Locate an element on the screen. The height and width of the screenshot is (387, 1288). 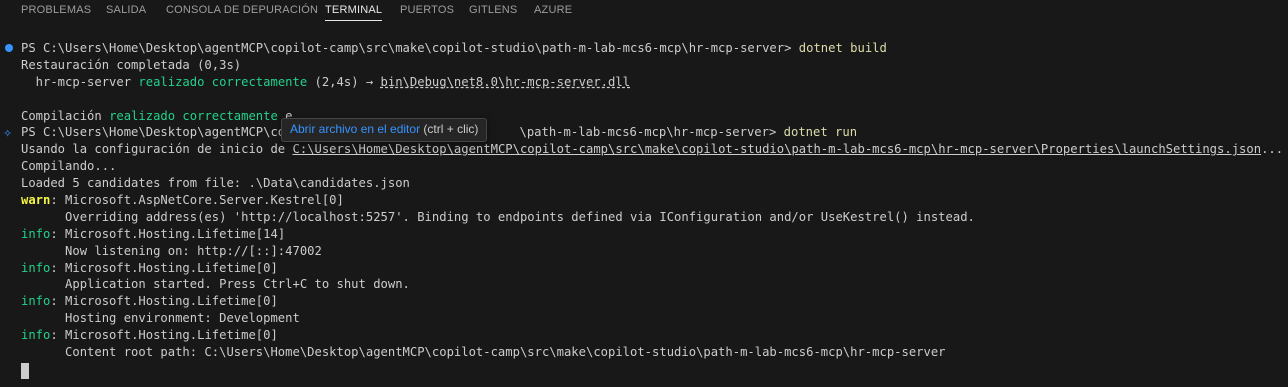
open-in-editor-link: Abrir archivo en el editor is located at coordinates (355, 129).